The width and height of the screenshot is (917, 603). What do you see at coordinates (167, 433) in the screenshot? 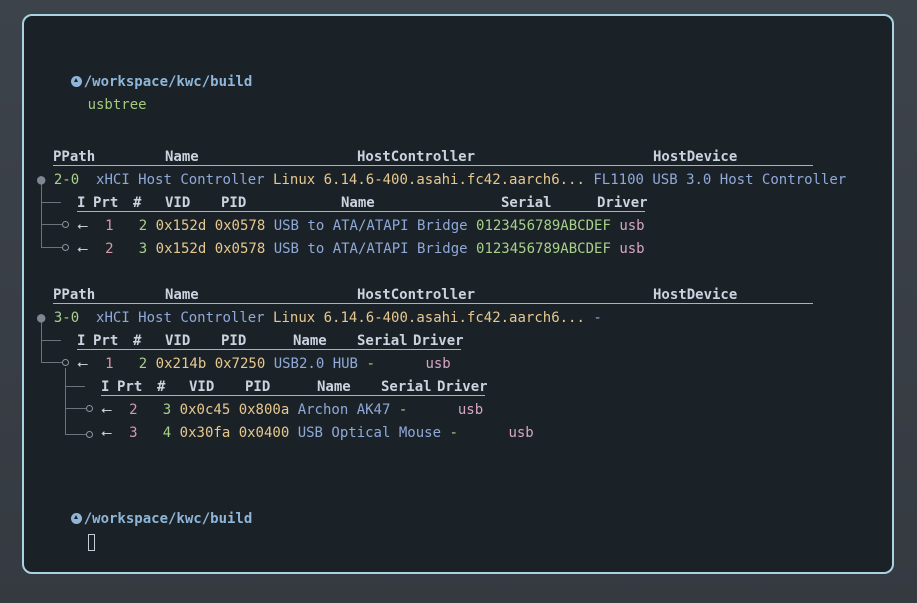
I see `device-number: 4` at bounding box center [167, 433].